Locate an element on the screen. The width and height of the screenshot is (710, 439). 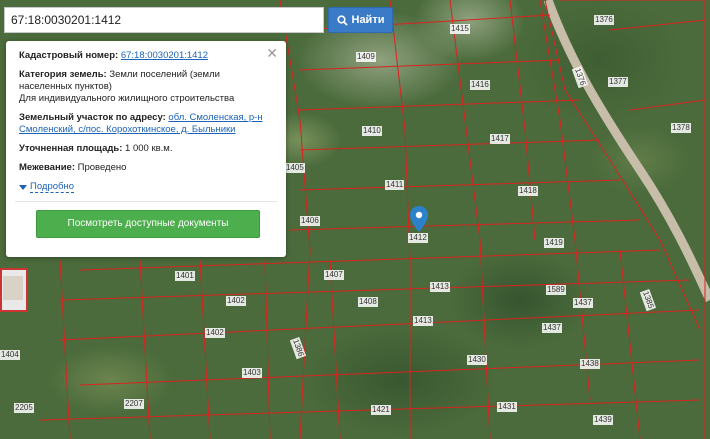
building-roof is located at coordinates (13, 288).